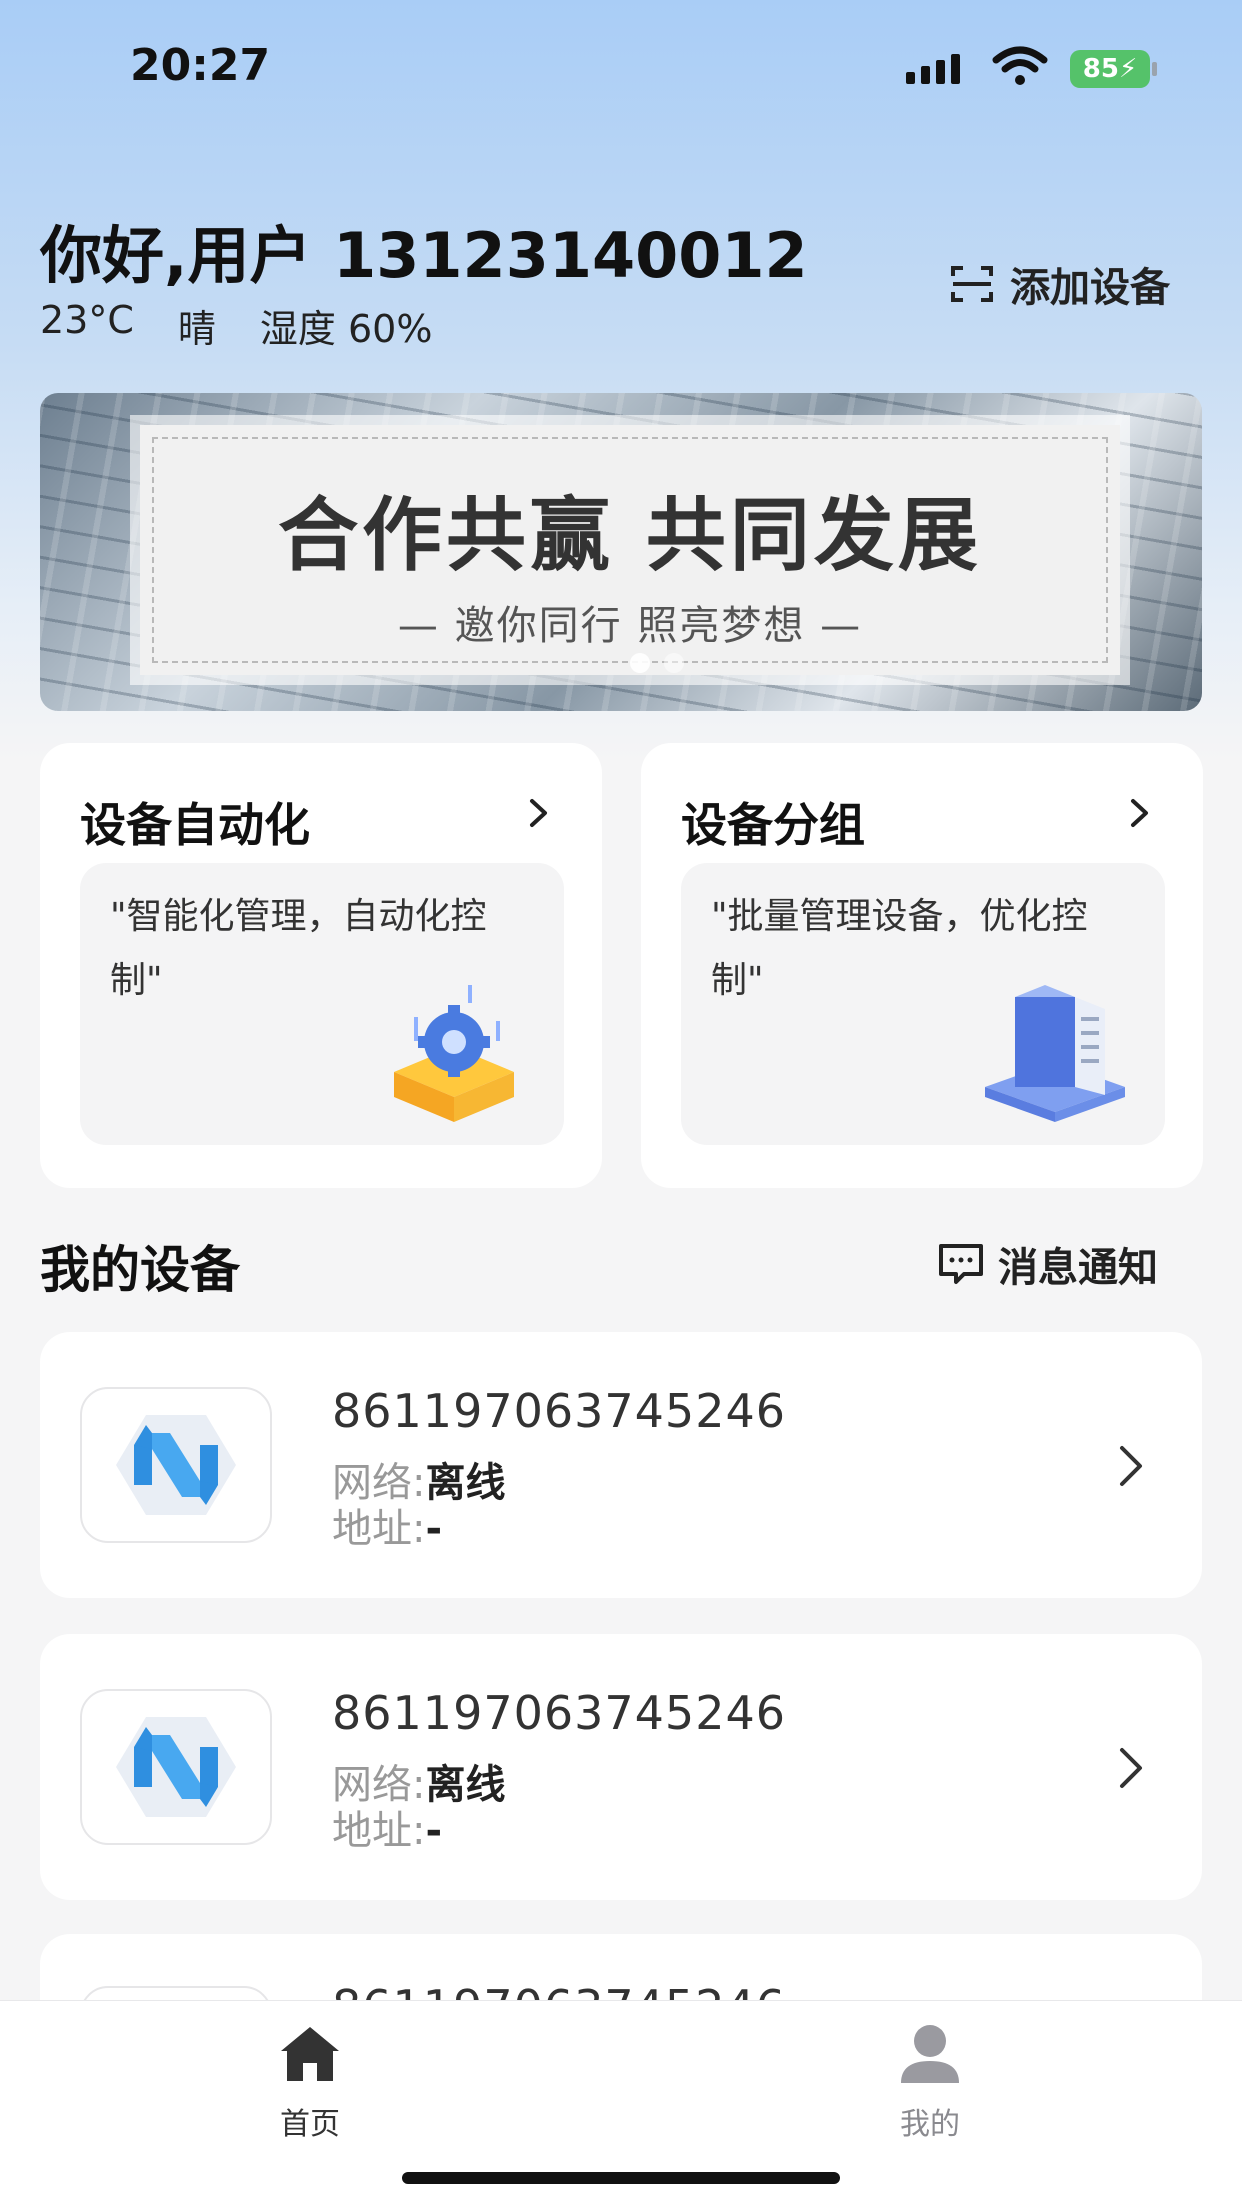 This screenshot has height=2208, width=1242. I want to click on feature-card-automation: 设备自动化 "智能化管理，自动化控制", so click(321, 965).